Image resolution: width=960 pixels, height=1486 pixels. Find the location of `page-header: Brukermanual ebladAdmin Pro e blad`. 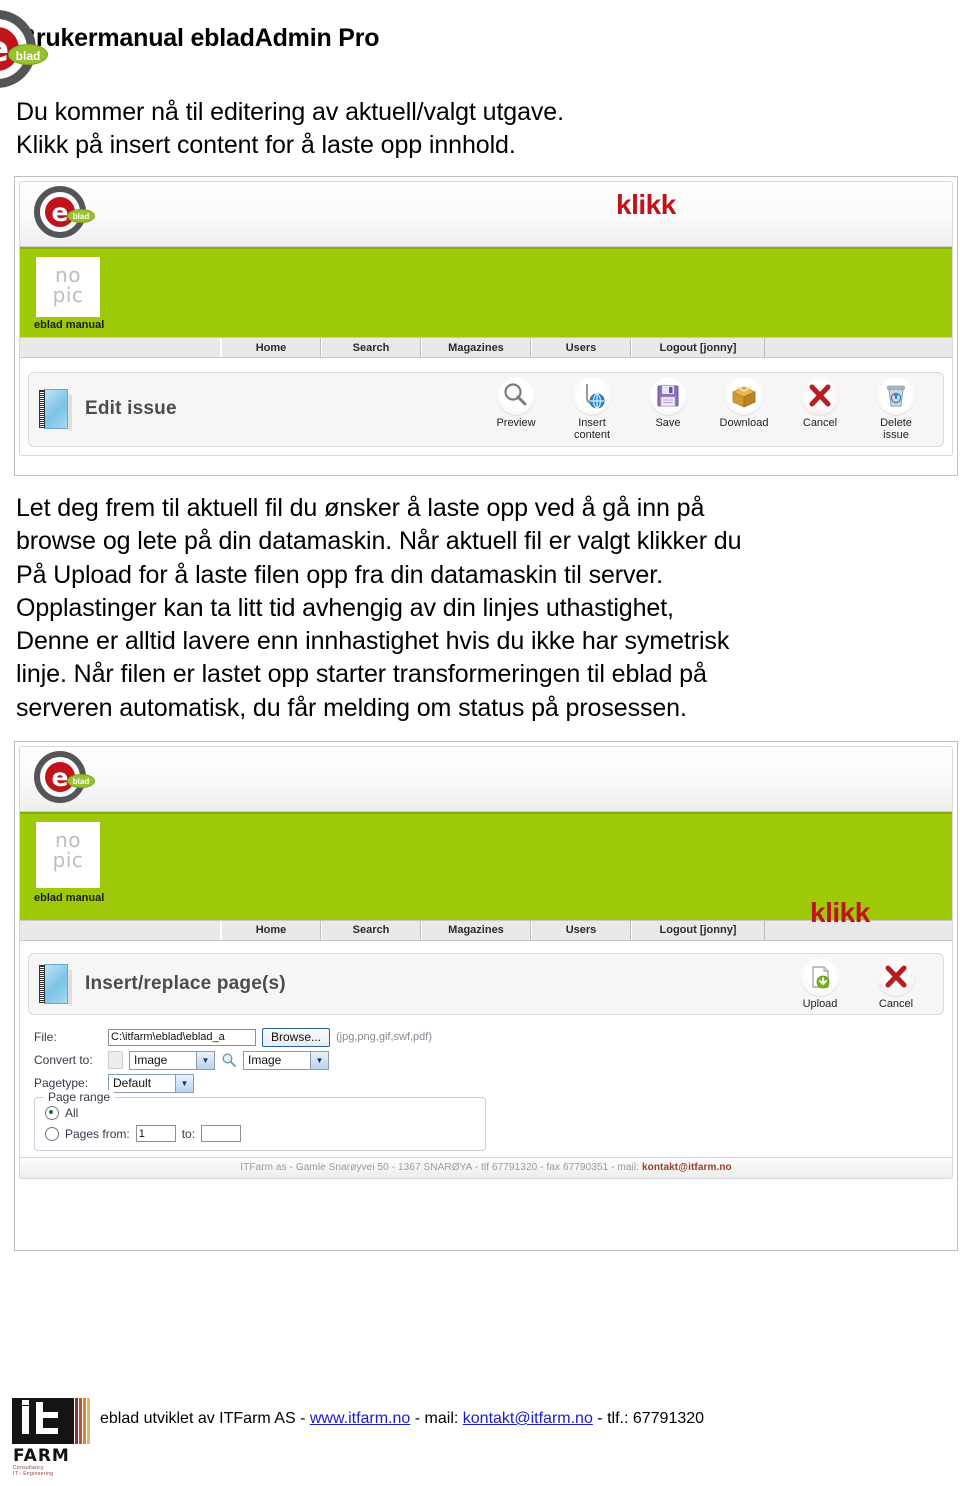

page-header: Brukermanual ebladAdmin Pro e blad is located at coordinates (480, 48).